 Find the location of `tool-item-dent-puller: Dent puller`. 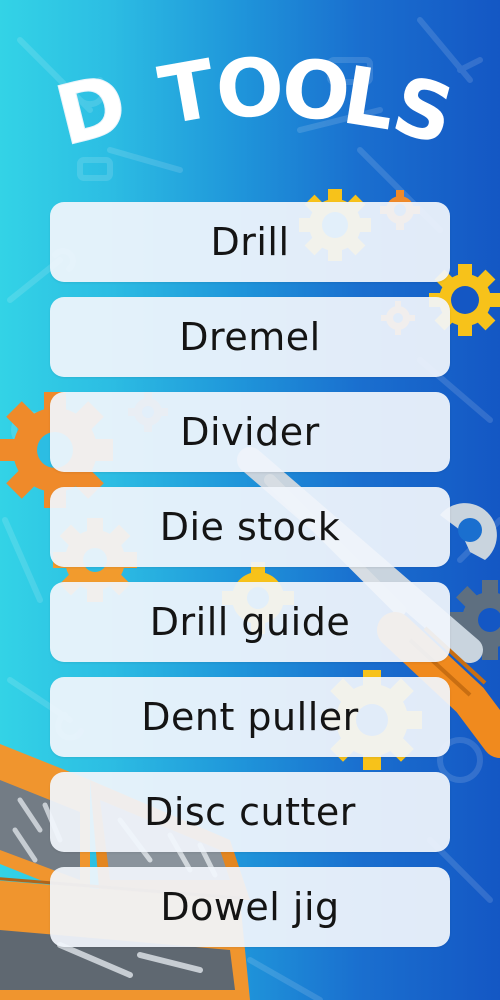

tool-item-dent-puller: Dent puller is located at coordinates (250, 717).